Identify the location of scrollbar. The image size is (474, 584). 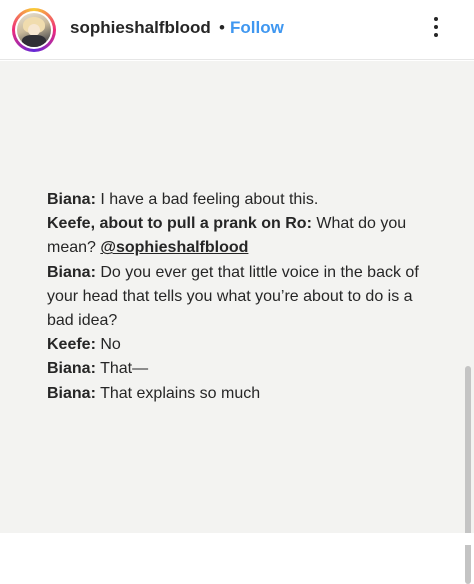
(468, 475).